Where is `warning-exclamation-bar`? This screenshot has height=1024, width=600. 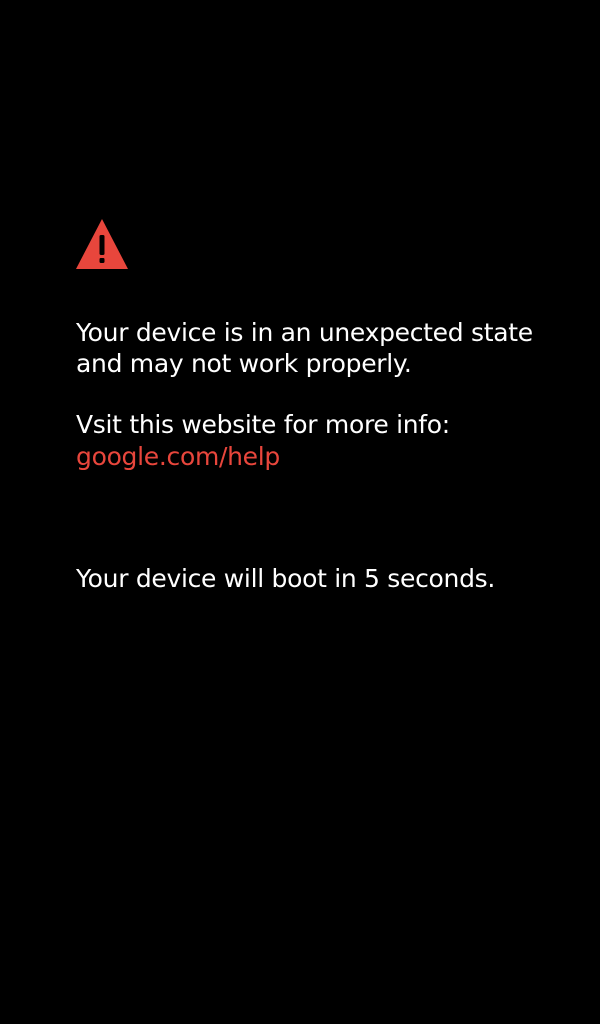 warning-exclamation-bar is located at coordinates (102, 245).